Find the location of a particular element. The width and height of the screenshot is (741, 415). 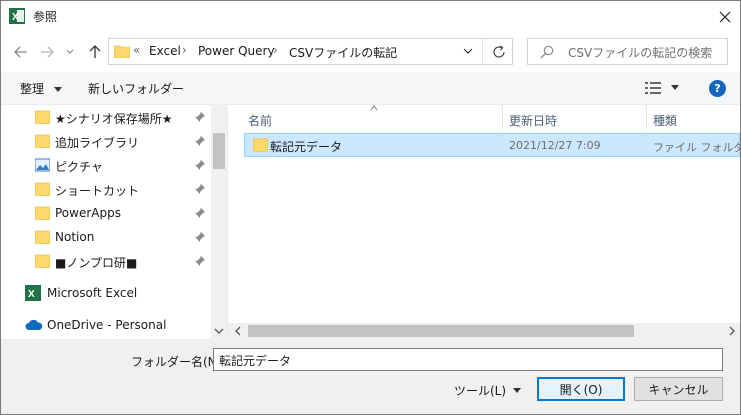

sidebar-item-label: Notion is located at coordinates (75, 237).